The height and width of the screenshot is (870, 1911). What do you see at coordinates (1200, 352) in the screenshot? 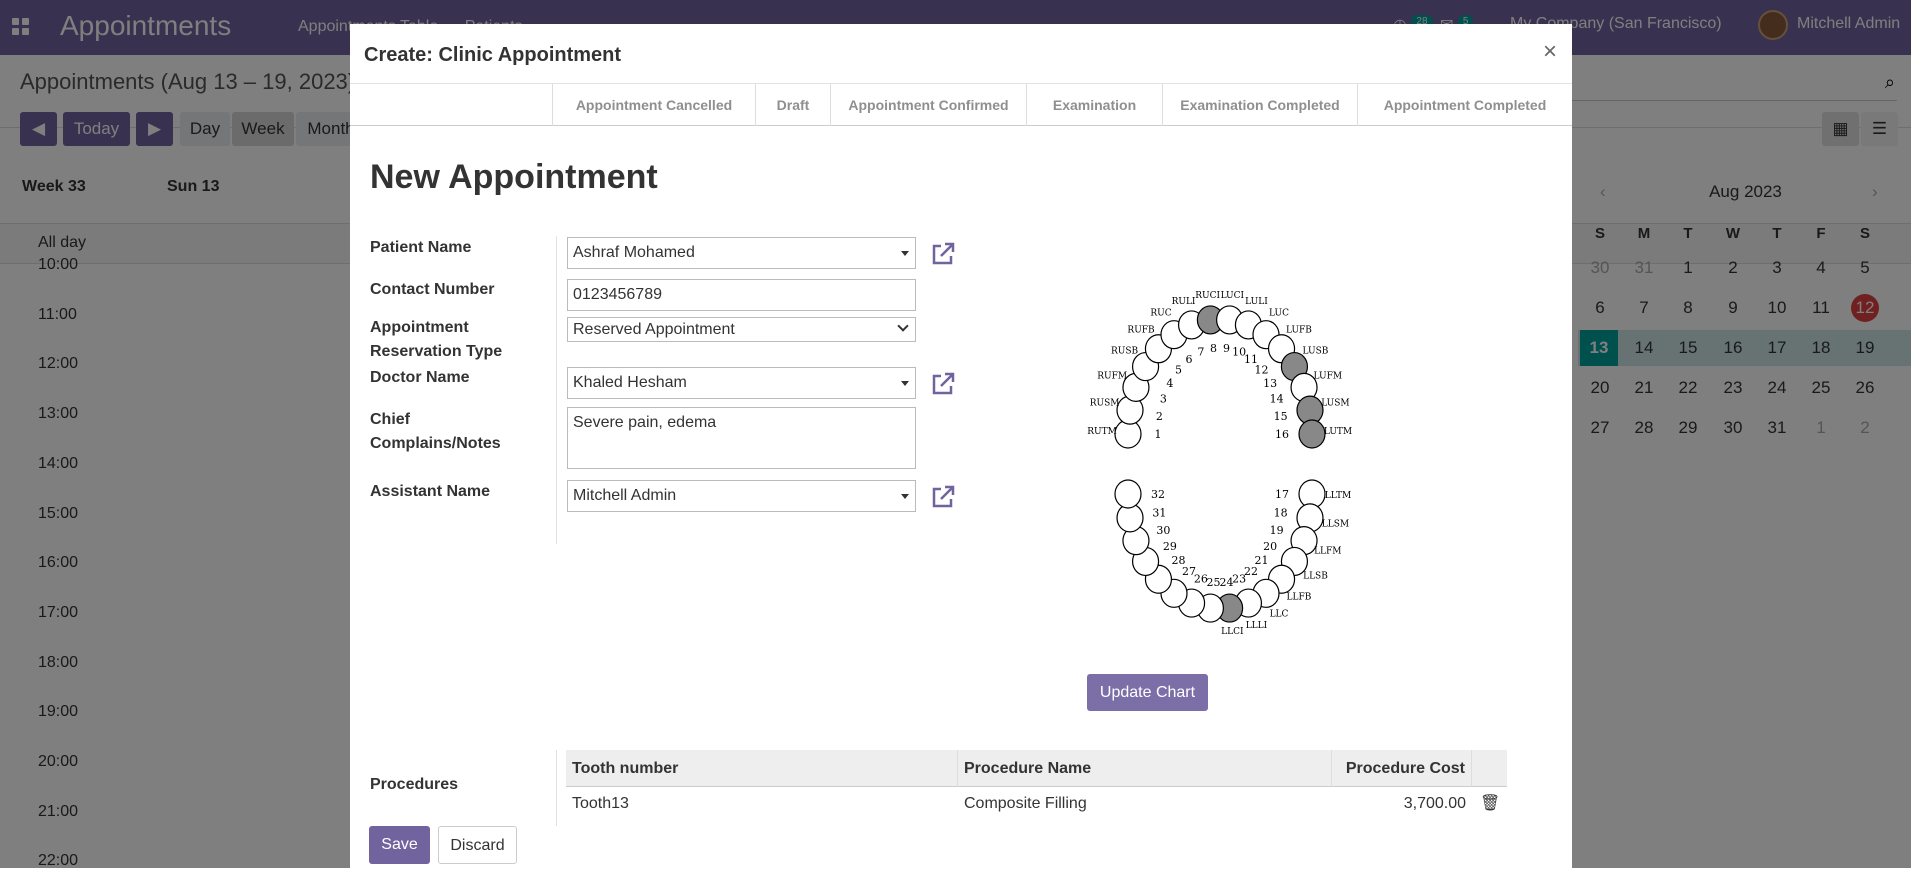
I see `tooth-number: 7` at bounding box center [1200, 352].